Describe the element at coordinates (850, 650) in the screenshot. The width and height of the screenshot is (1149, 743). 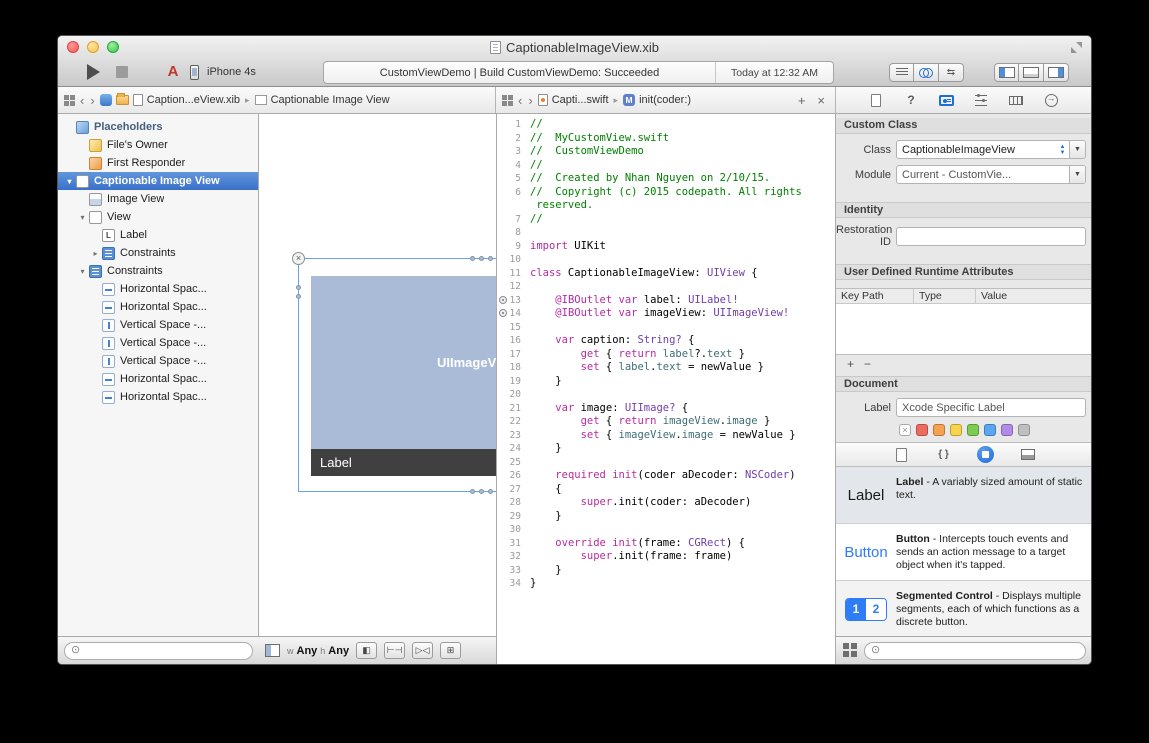
I see `library-grid-view-icon` at that location.